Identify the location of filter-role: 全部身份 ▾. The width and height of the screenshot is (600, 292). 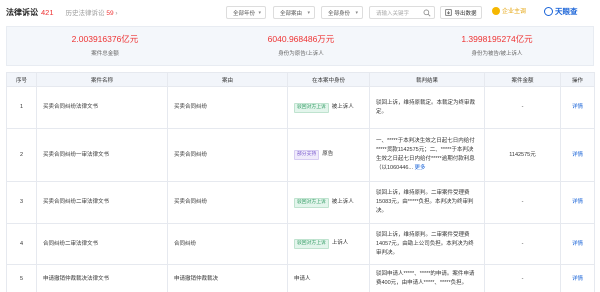
(342, 12).